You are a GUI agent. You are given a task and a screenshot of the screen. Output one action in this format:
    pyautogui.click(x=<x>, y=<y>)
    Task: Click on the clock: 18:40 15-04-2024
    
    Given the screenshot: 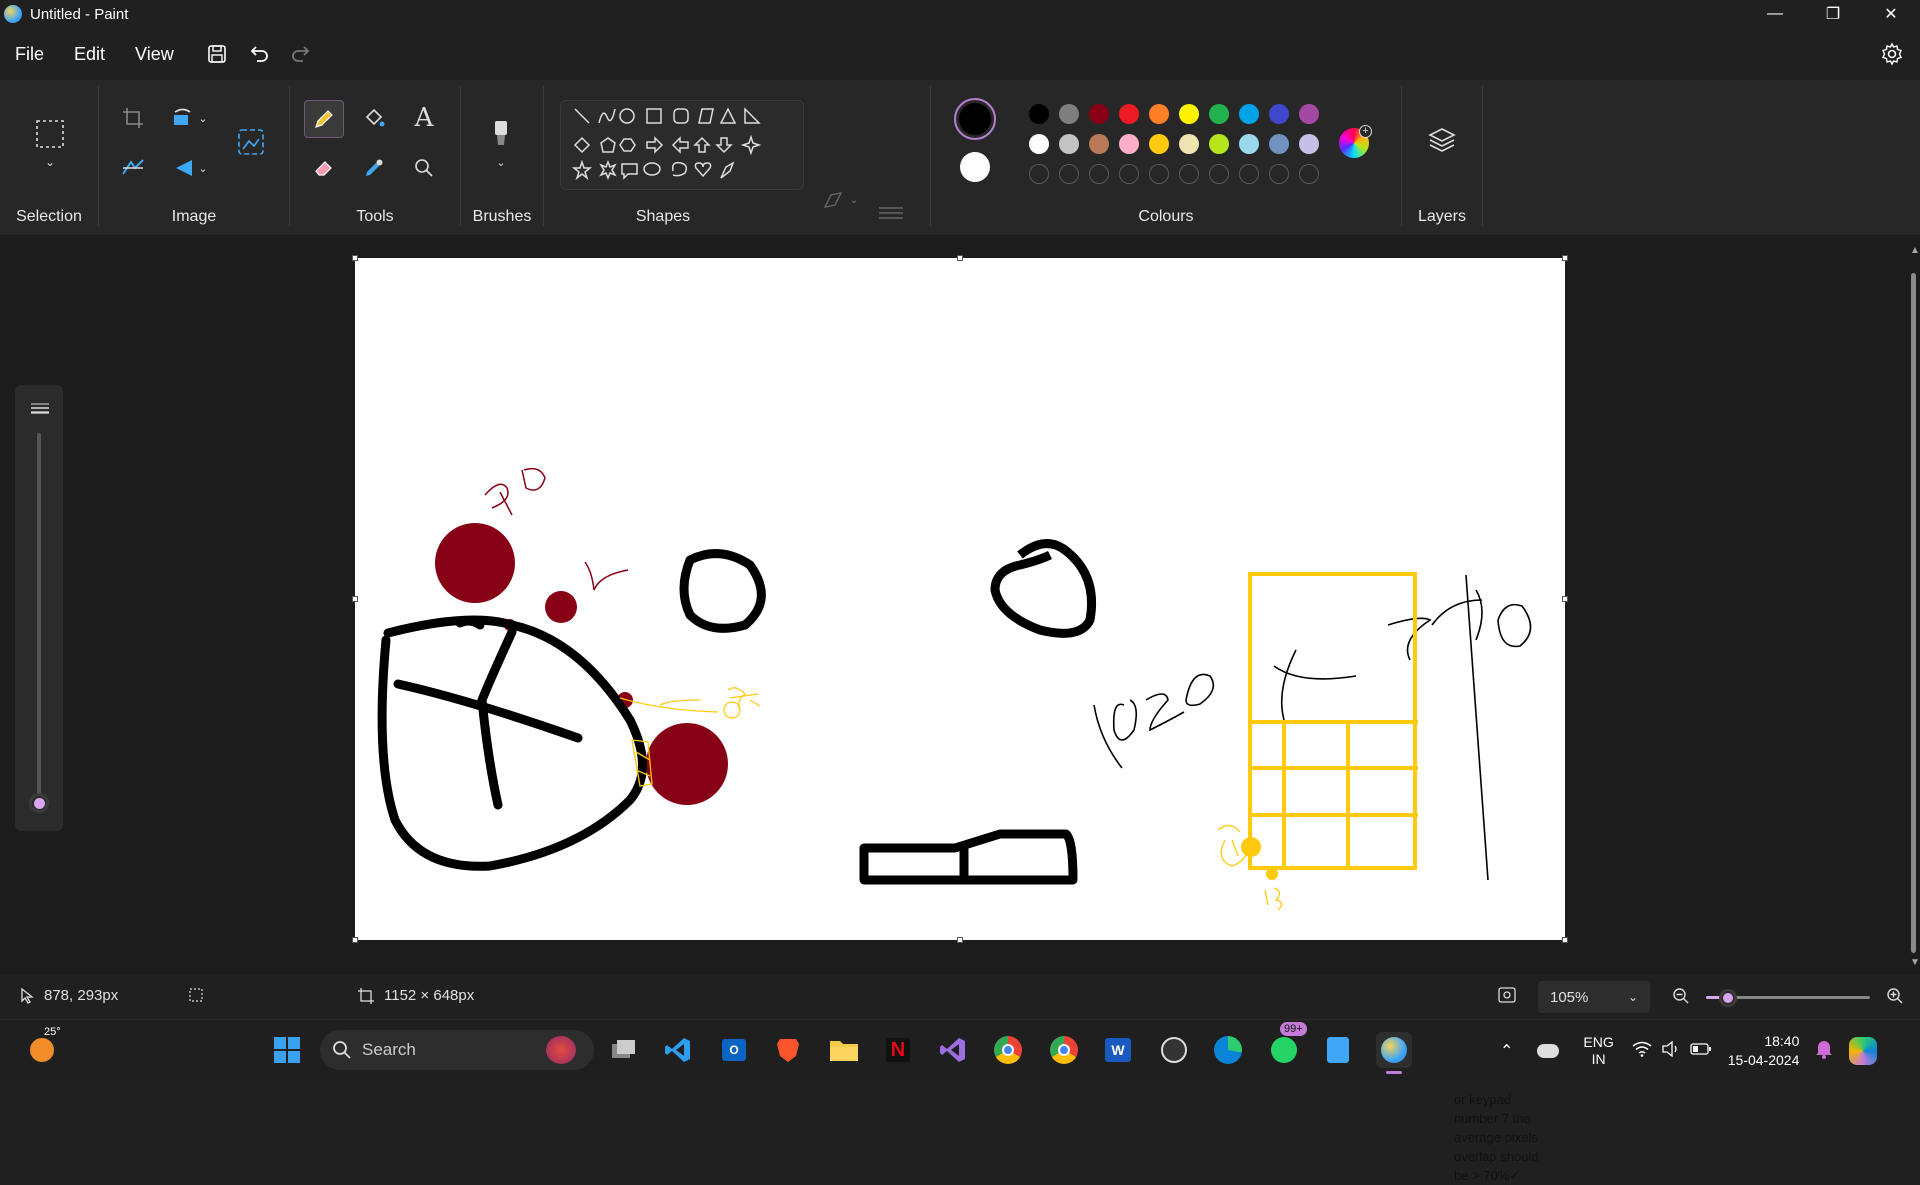 What is the action you would take?
    pyautogui.click(x=1764, y=1051)
    